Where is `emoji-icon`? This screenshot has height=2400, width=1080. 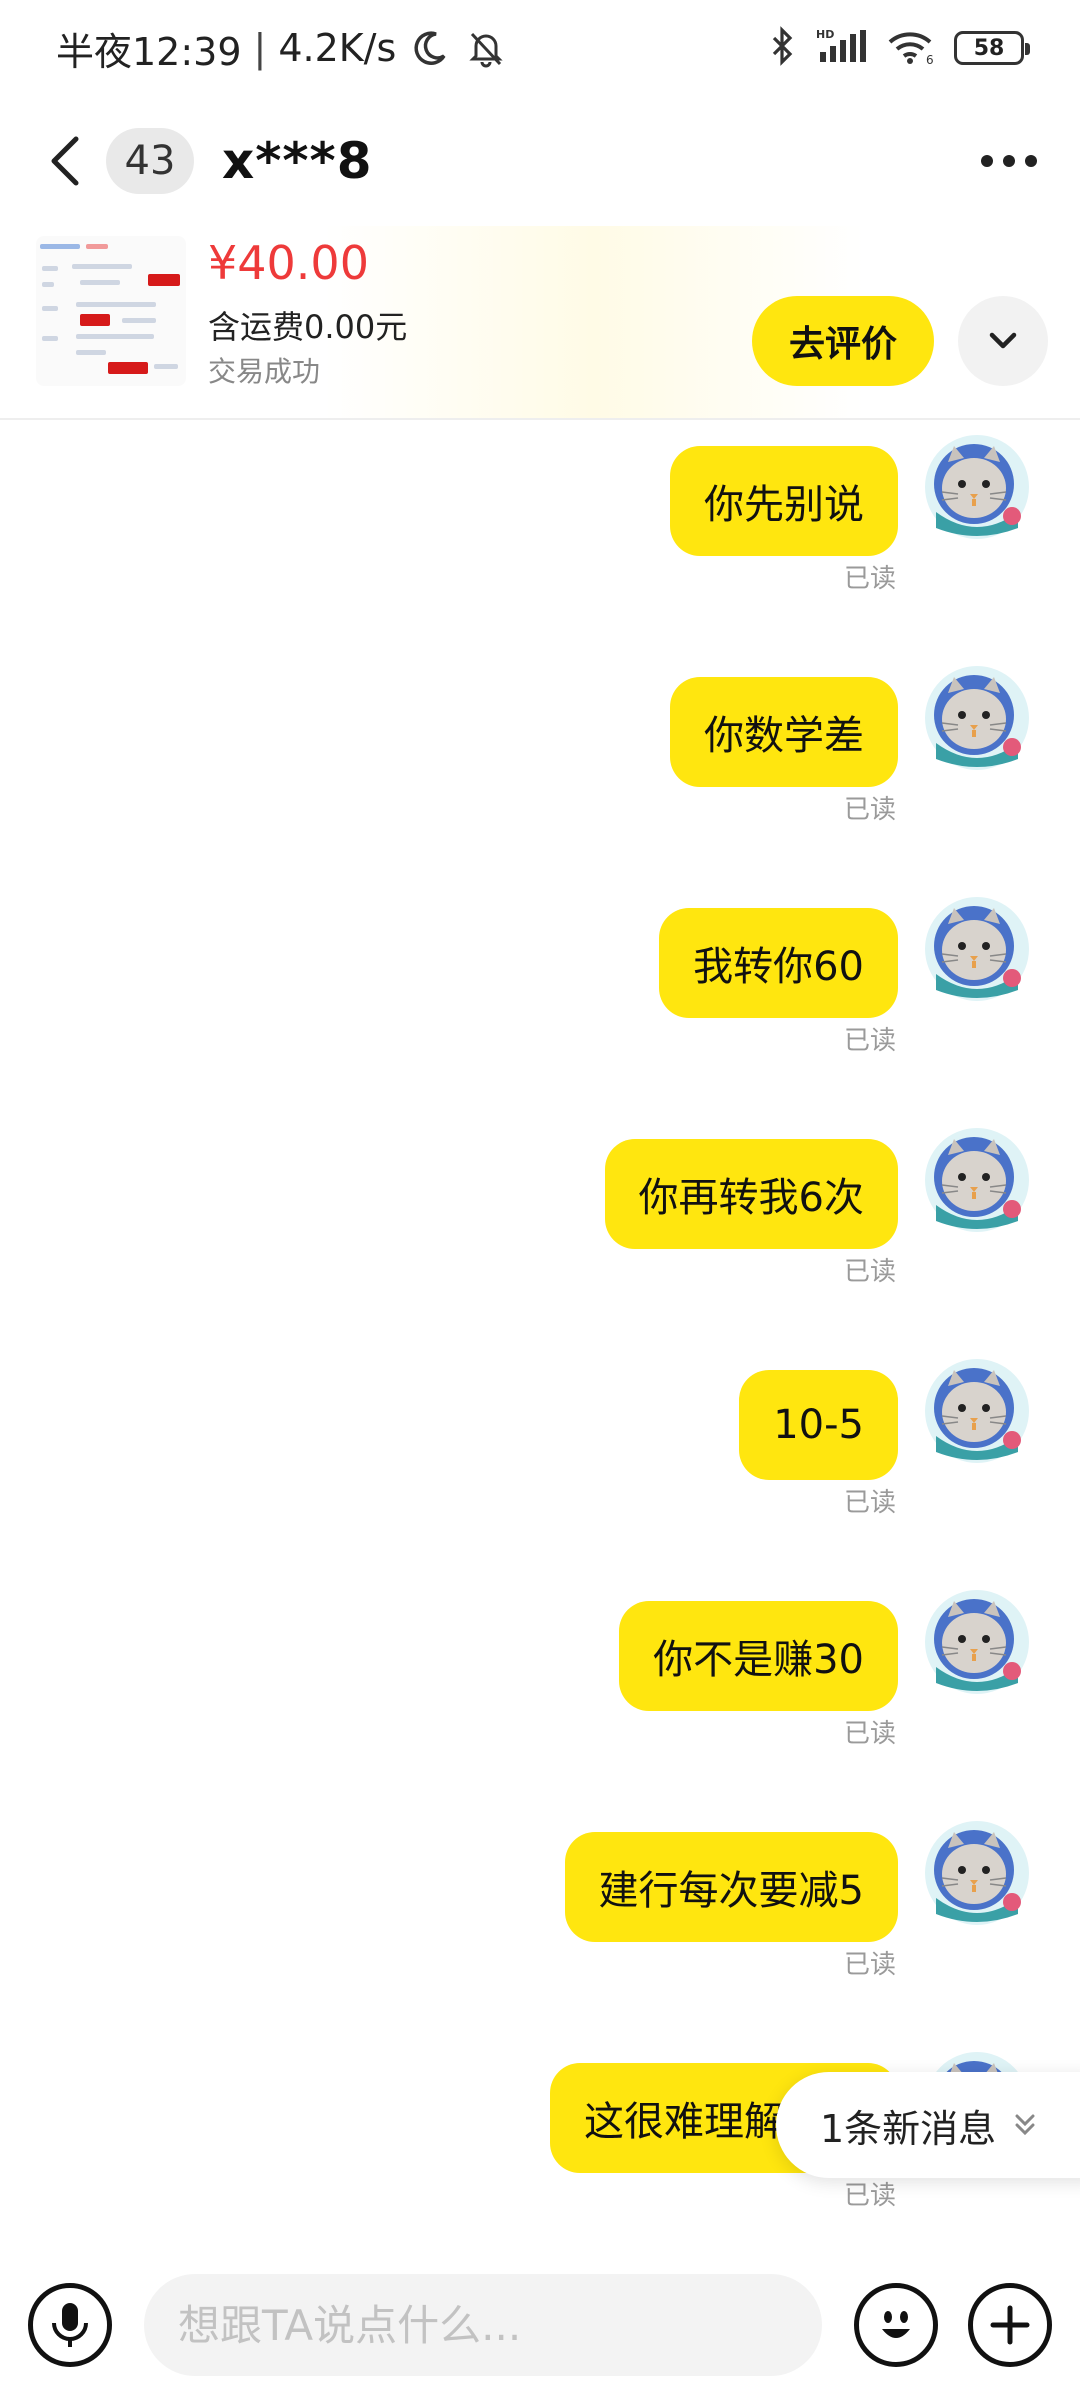
emoji-icon is located at coordinates (896, 2324).